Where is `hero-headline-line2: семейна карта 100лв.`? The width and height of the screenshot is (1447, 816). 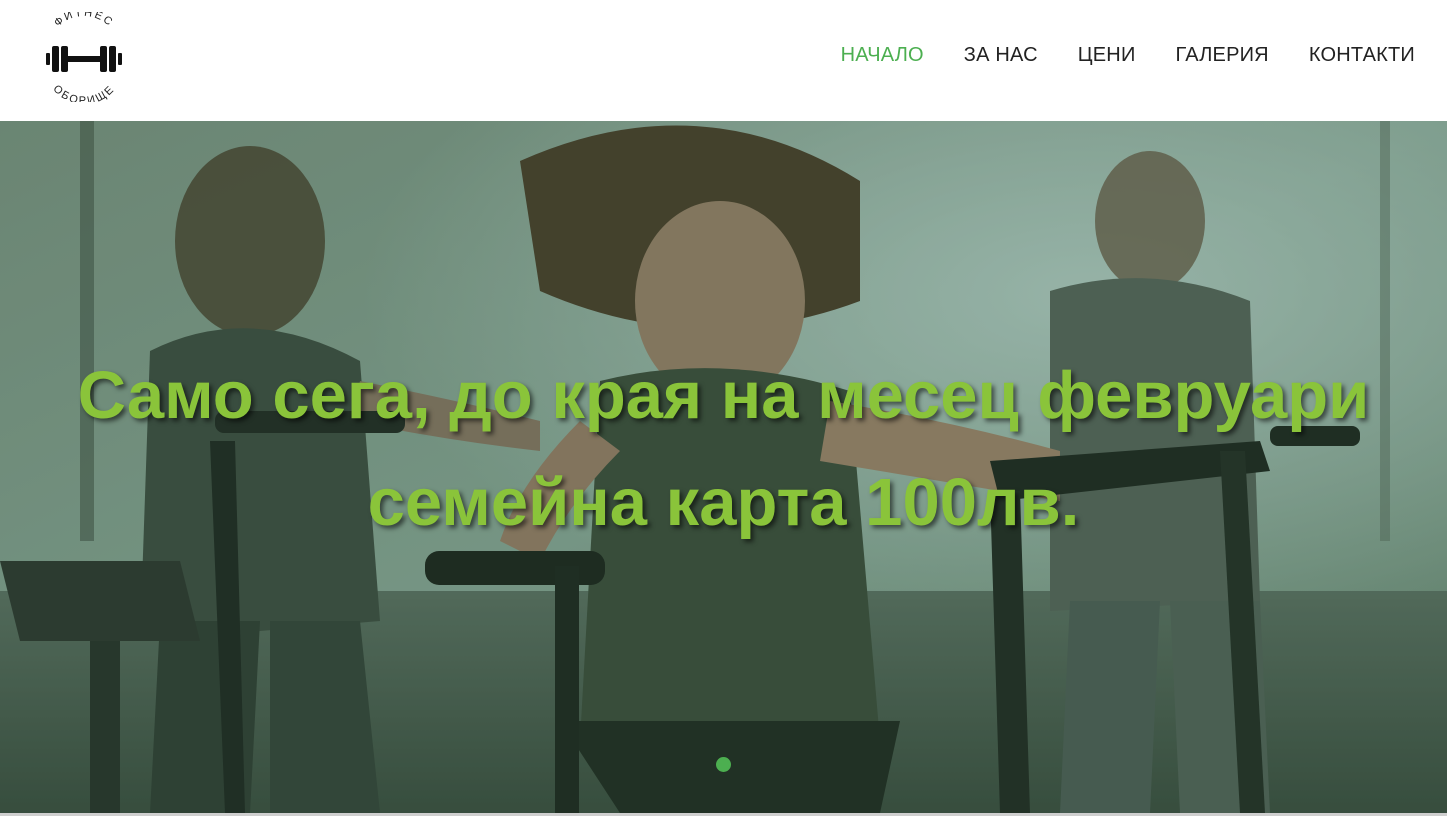 hero-headline-line2: семейна карта 100лв. is located at coordinates (723, 503).